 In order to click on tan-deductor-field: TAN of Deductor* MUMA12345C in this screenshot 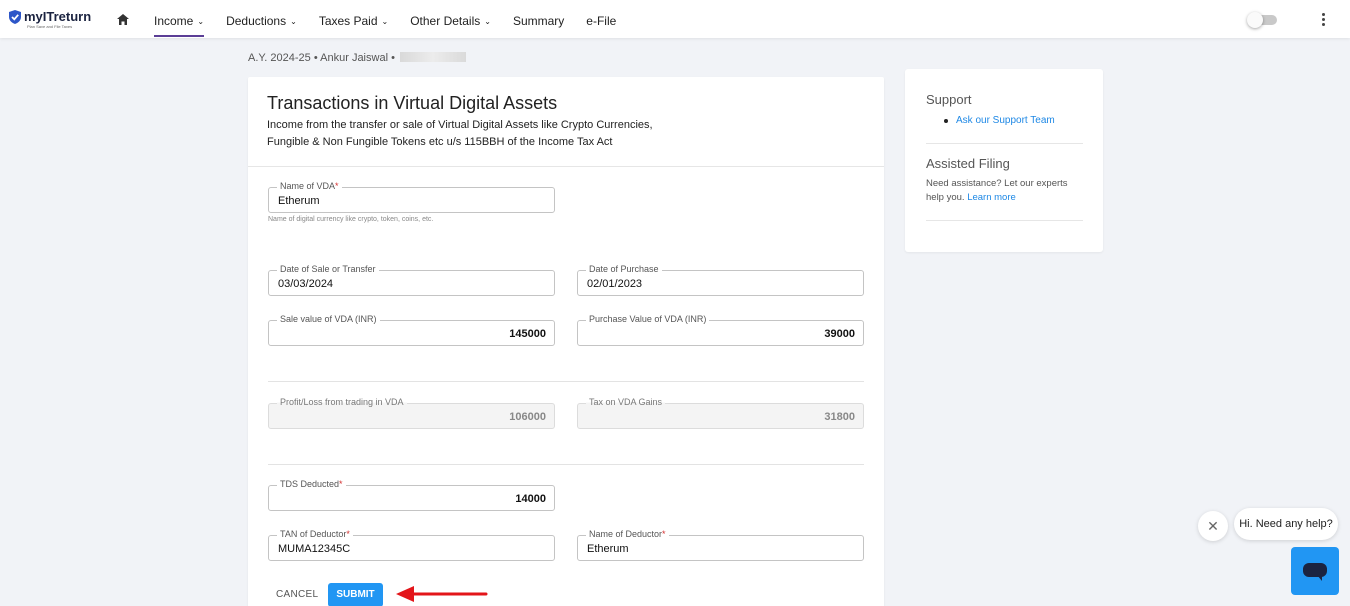, I will do `click(411, 545)`.